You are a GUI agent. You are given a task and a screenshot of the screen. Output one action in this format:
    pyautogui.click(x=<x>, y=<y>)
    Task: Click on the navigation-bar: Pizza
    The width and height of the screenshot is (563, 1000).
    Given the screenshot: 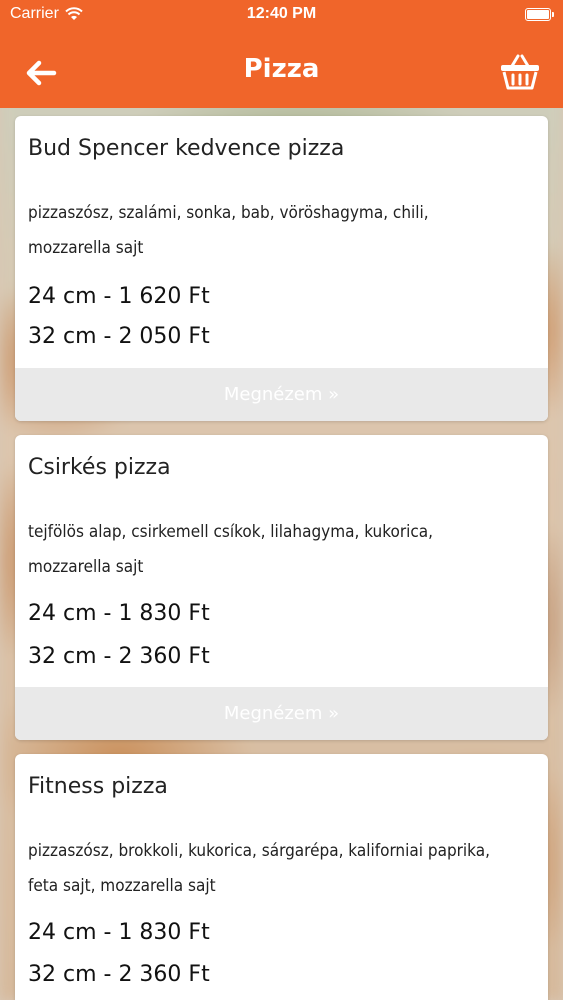 What is the action you would take?
    pyautogui.click(x=281, y=69)
    